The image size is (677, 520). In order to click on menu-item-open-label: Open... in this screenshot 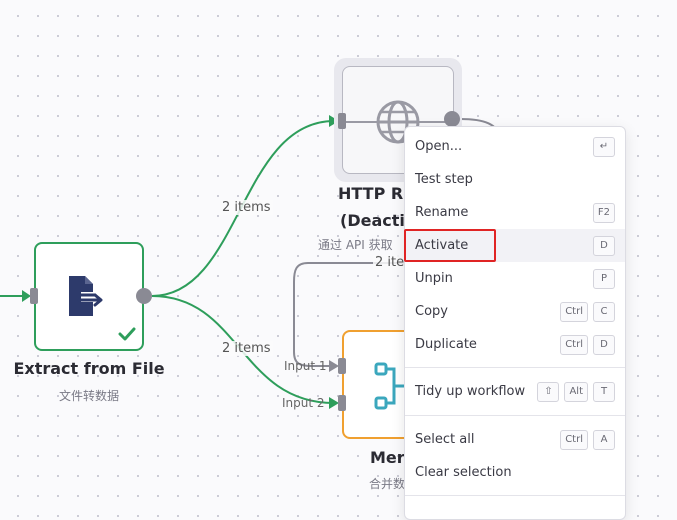, I will do `click(439, 146)`.